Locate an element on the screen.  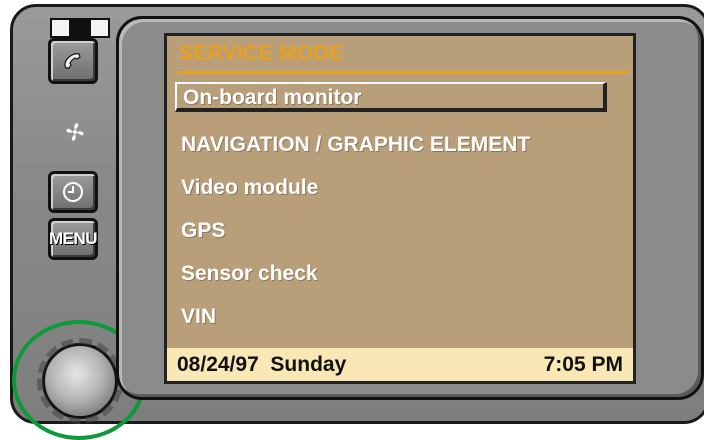
status-day: Sunday is located at coordinates (308, 364).